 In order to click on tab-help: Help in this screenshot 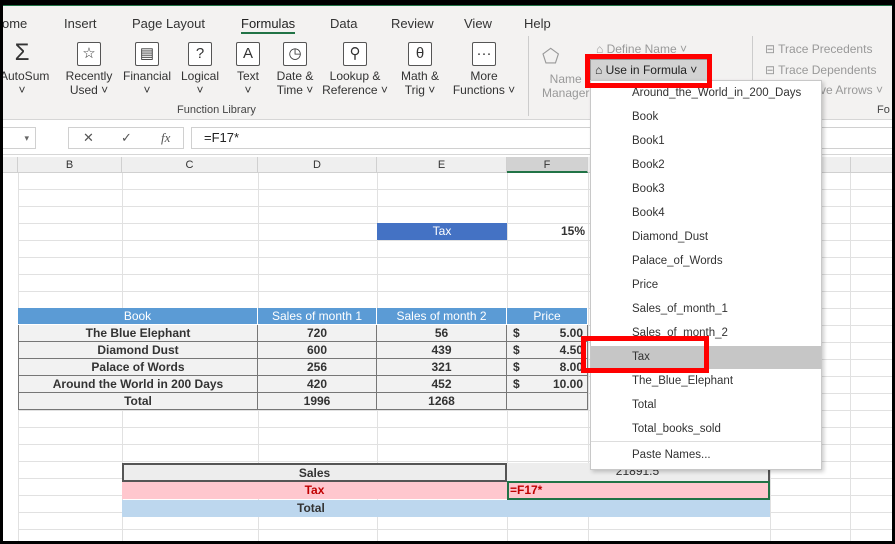, I will do `click(537, 23)`.